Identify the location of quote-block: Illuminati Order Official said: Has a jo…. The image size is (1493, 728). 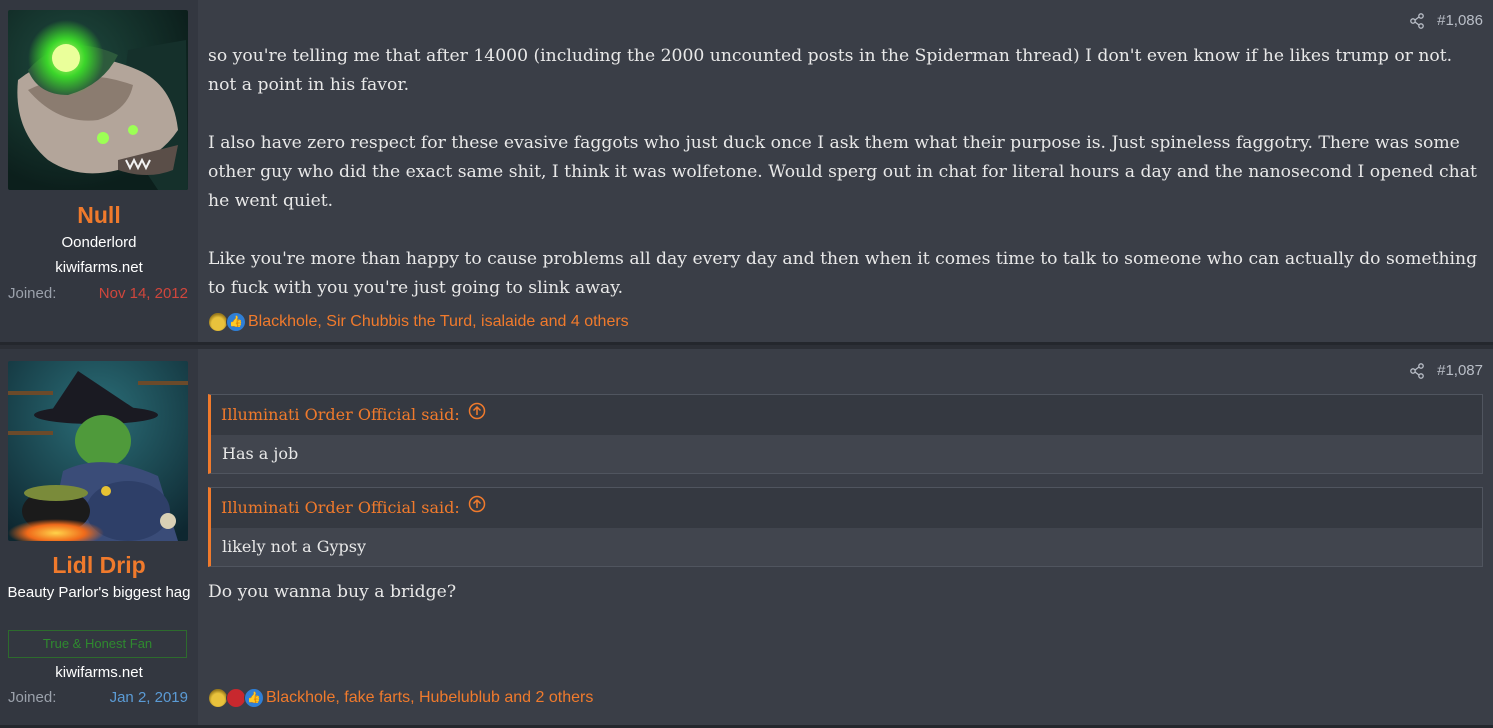
(845, 434).